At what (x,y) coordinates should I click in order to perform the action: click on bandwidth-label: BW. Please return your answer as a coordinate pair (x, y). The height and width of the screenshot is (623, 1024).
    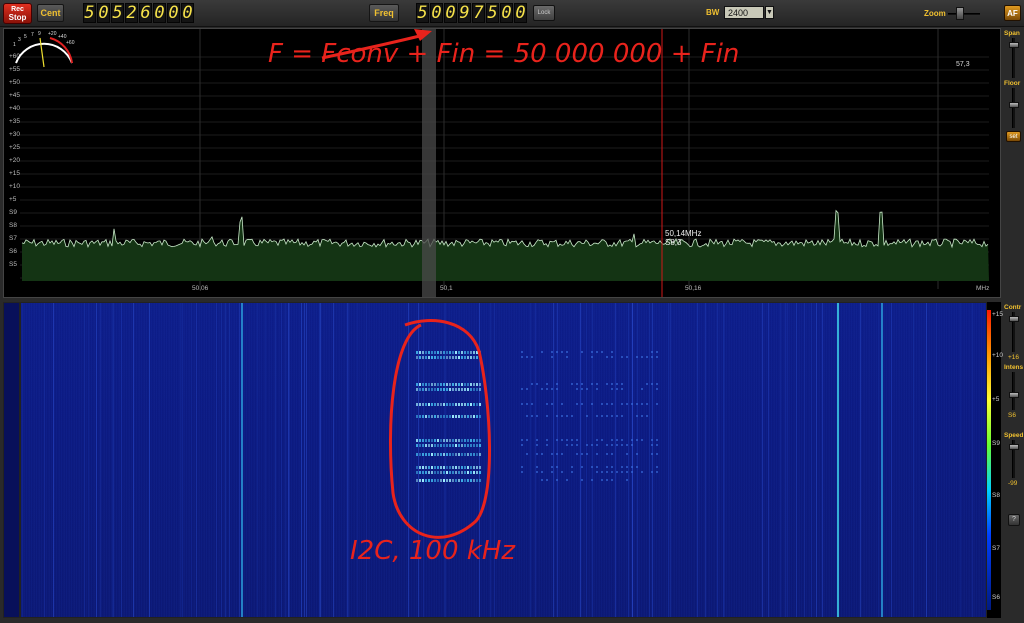
    Looking at the image, I should click on (713, 12).